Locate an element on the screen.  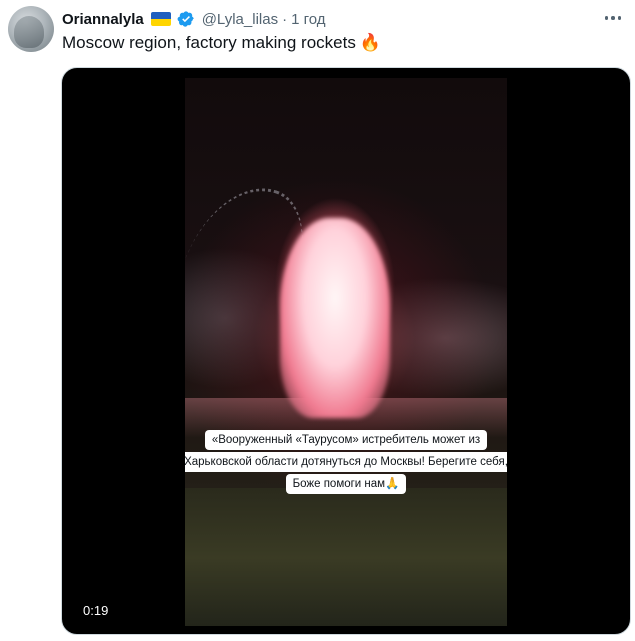
explosion-fireball is located at coordinates (335, 318).